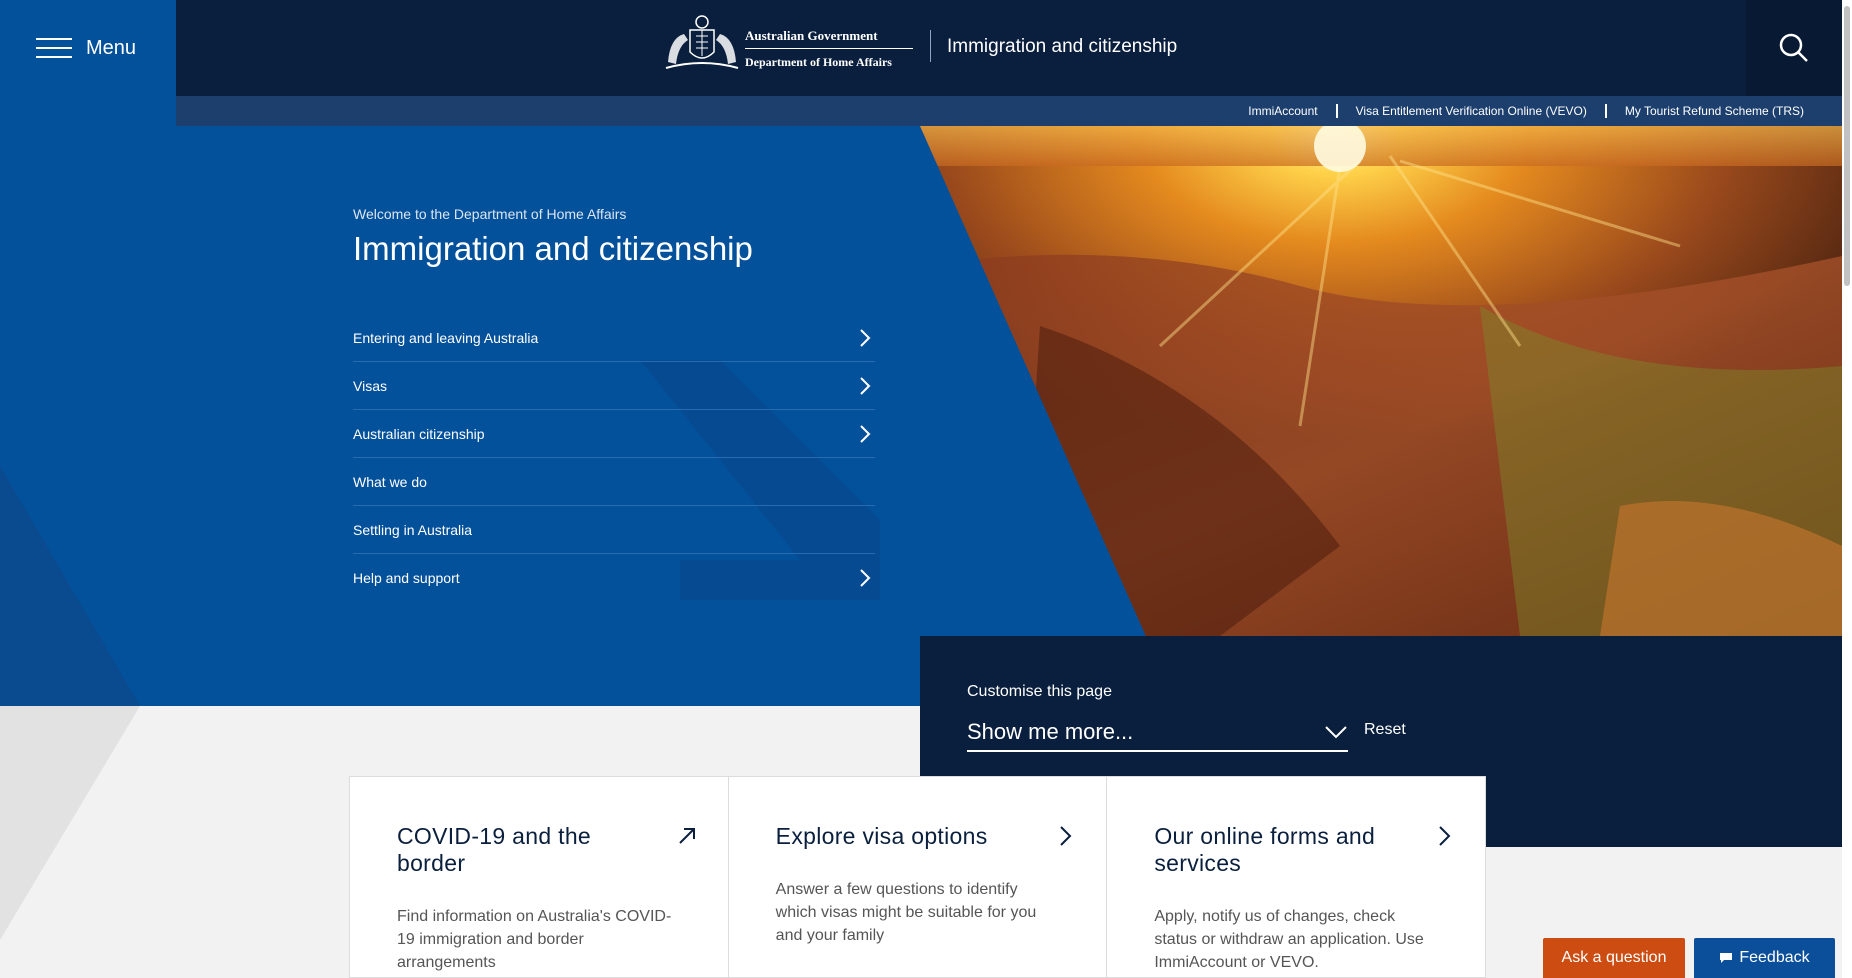 The image size is (1852, 978). I want to click on hero-nav-item-entering-leaving: Entering and leaving Australia, so click(614, 338).